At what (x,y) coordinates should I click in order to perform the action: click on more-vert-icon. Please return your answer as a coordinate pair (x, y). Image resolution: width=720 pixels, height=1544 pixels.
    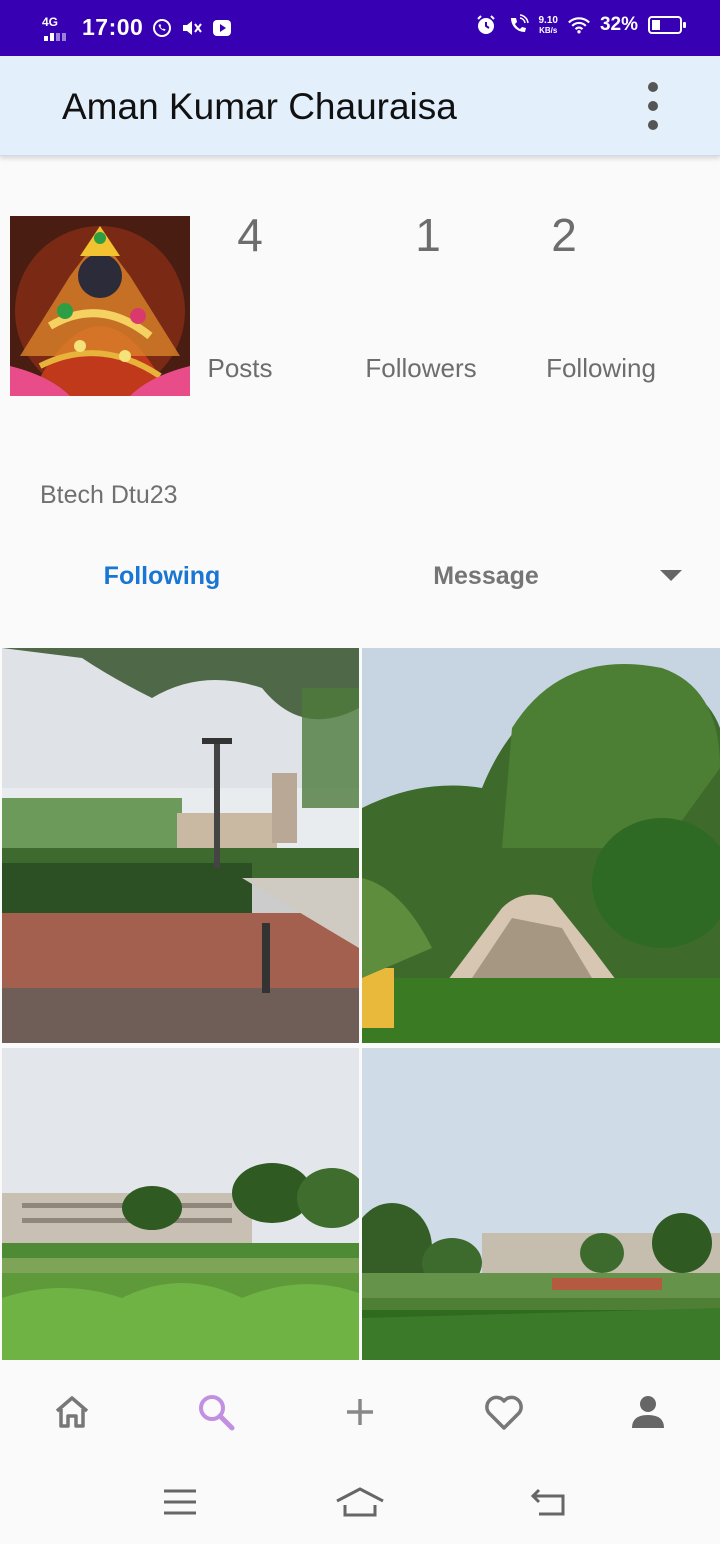
    Looking at the image, I should click on (653, 106).